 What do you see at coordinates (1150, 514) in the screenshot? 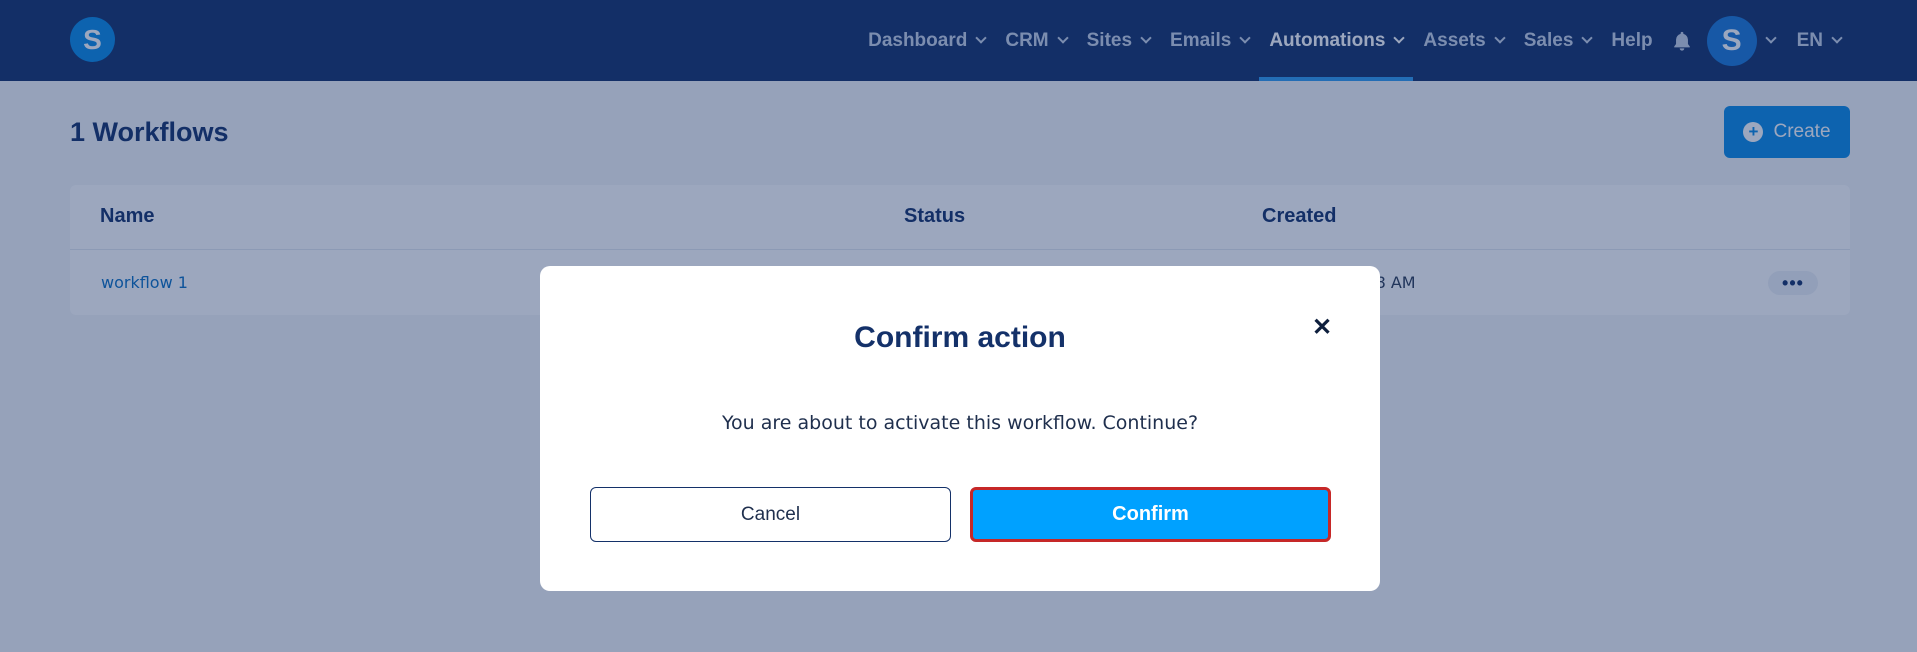
I see `confirm-button: Confirm` at bounding box center [1150, 514].